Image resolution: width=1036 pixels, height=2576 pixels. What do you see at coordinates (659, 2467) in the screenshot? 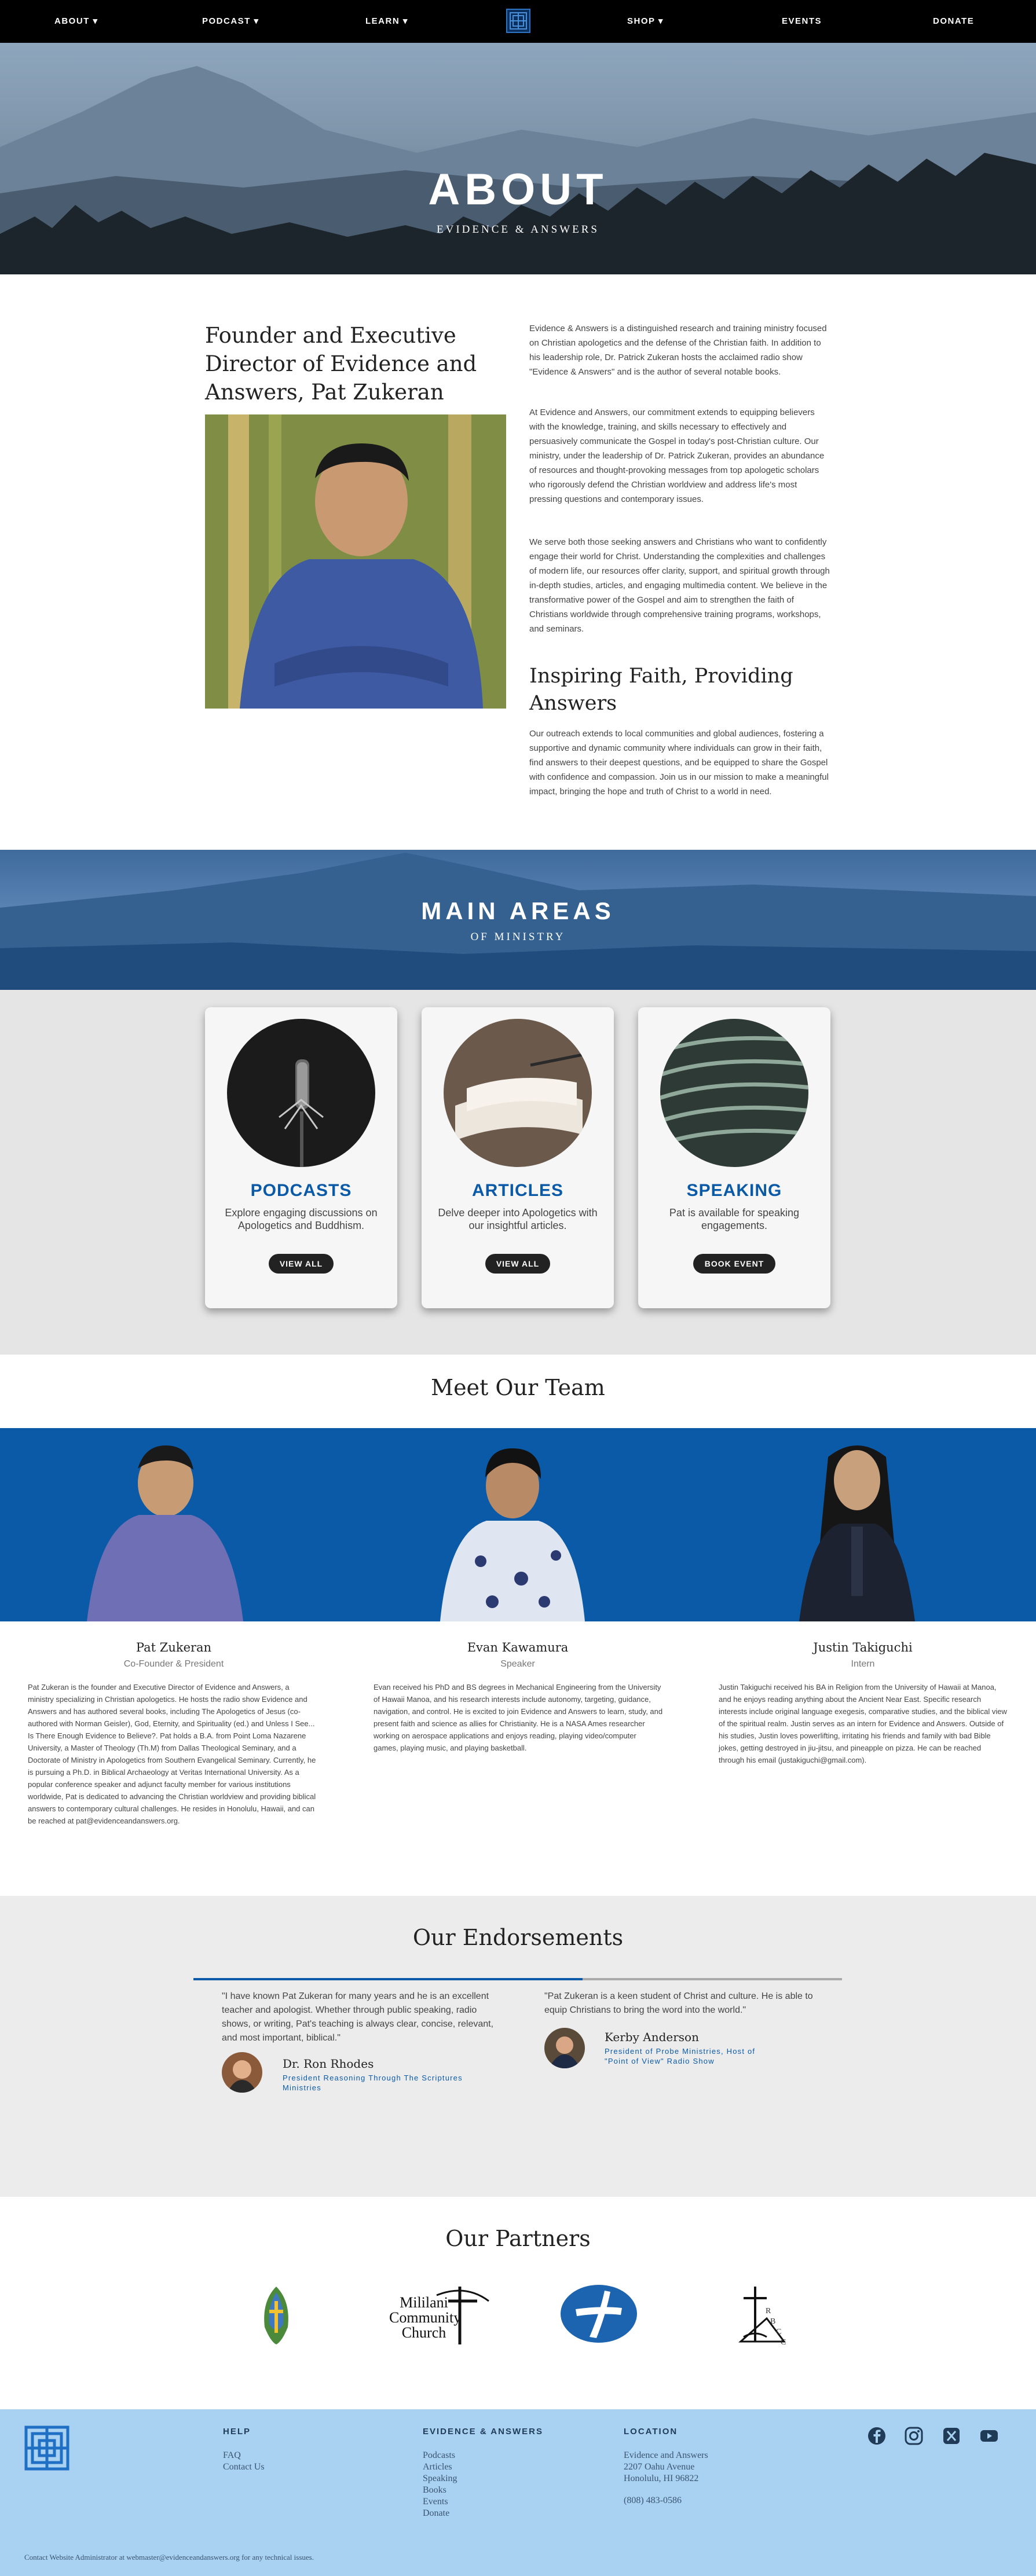
I see `footer-location-line-2: 2207 Oahu Avenue` at bounding box center [659, 2467].